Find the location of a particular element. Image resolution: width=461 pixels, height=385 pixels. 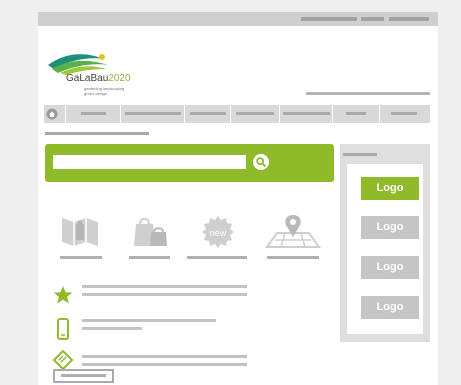

header-text-line is located at coordinates (368, 93).